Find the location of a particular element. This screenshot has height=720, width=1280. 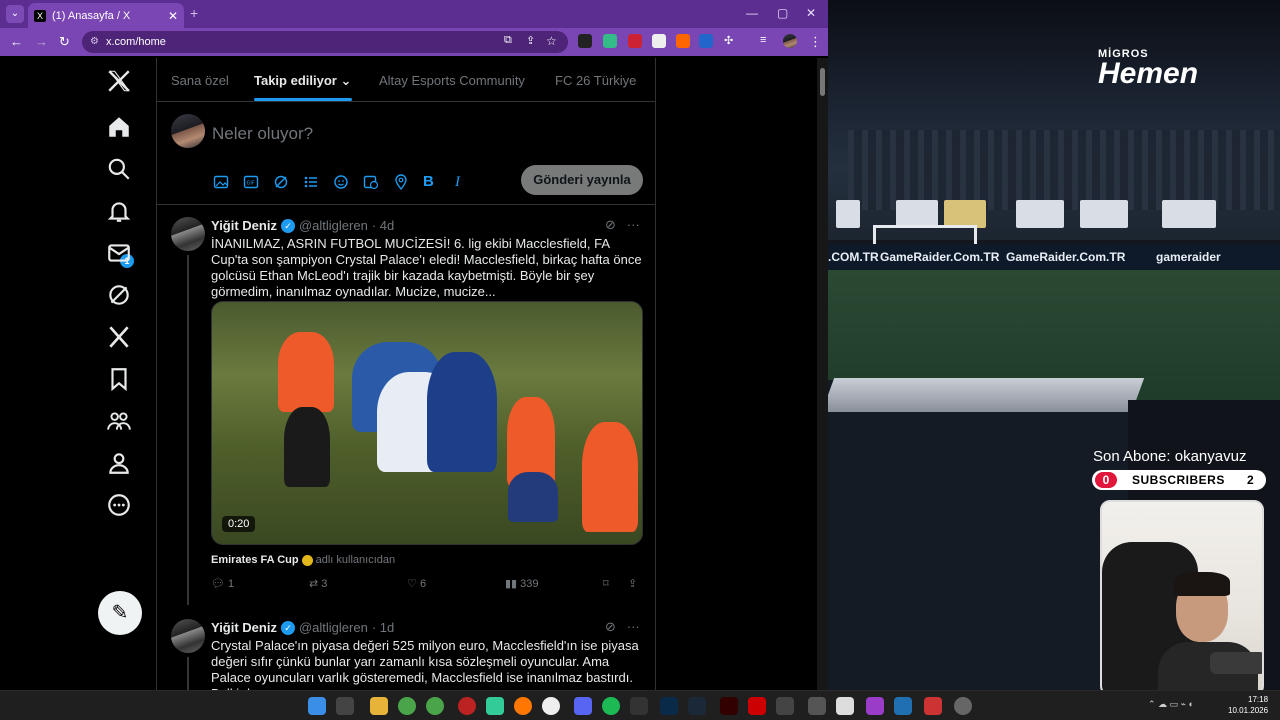

settings-icon is located at coordinates (963, 706).